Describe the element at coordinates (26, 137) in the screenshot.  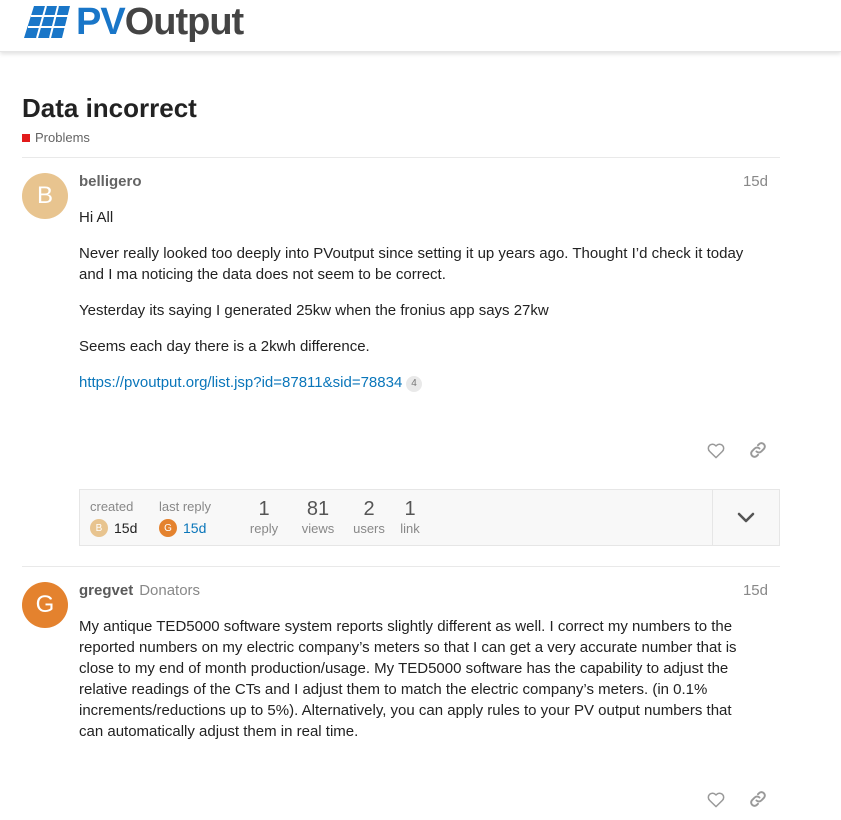
I see `category-color-square` at that location.